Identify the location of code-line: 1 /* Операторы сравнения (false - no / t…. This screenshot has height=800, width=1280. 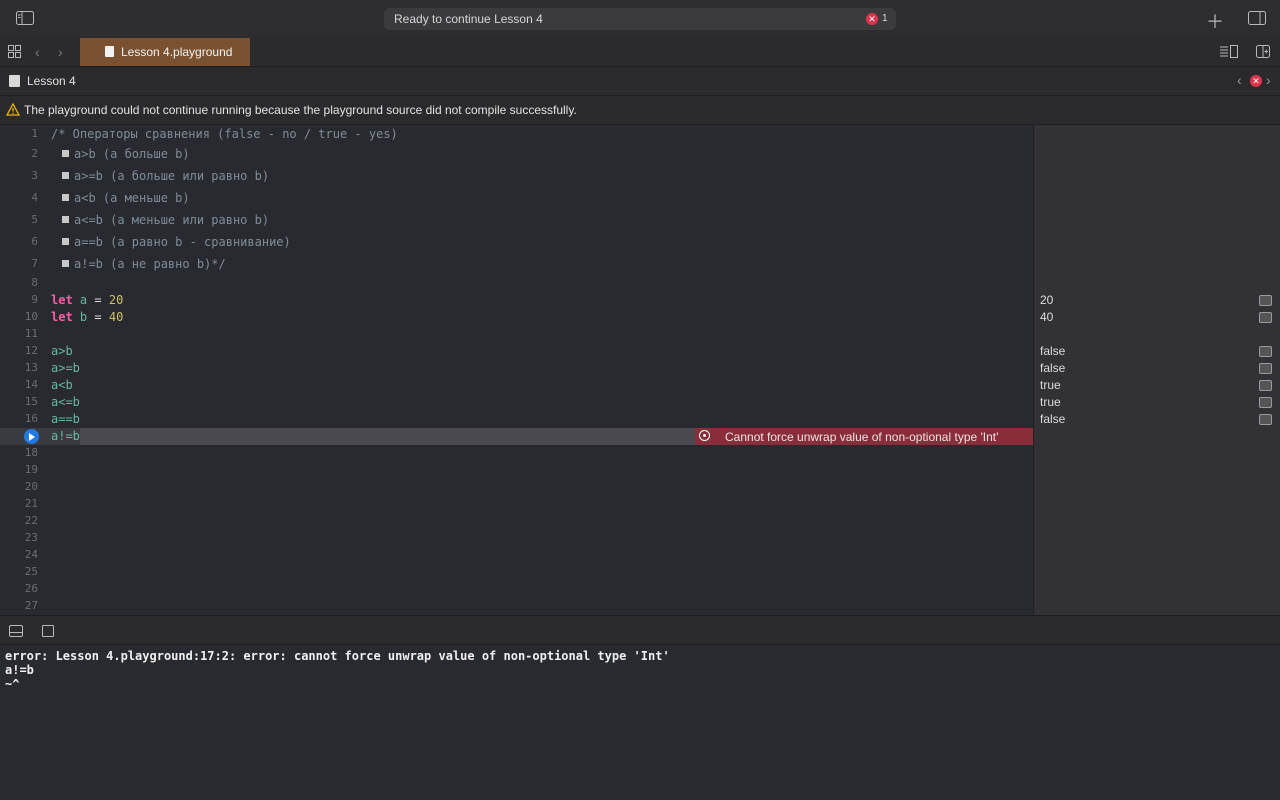
(516, 134).